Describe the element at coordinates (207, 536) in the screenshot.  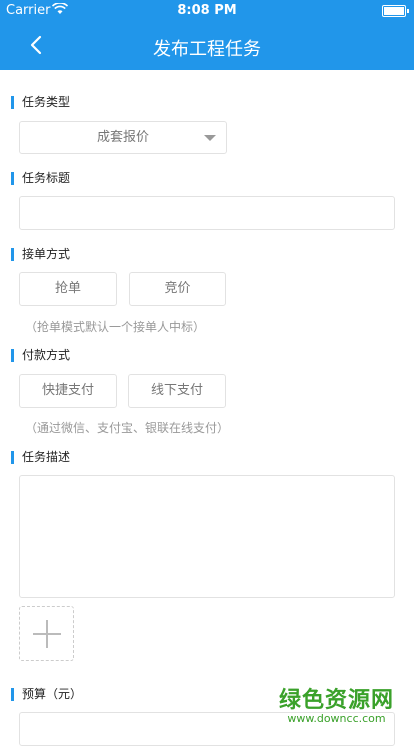
I see `description-textarea` at that location.